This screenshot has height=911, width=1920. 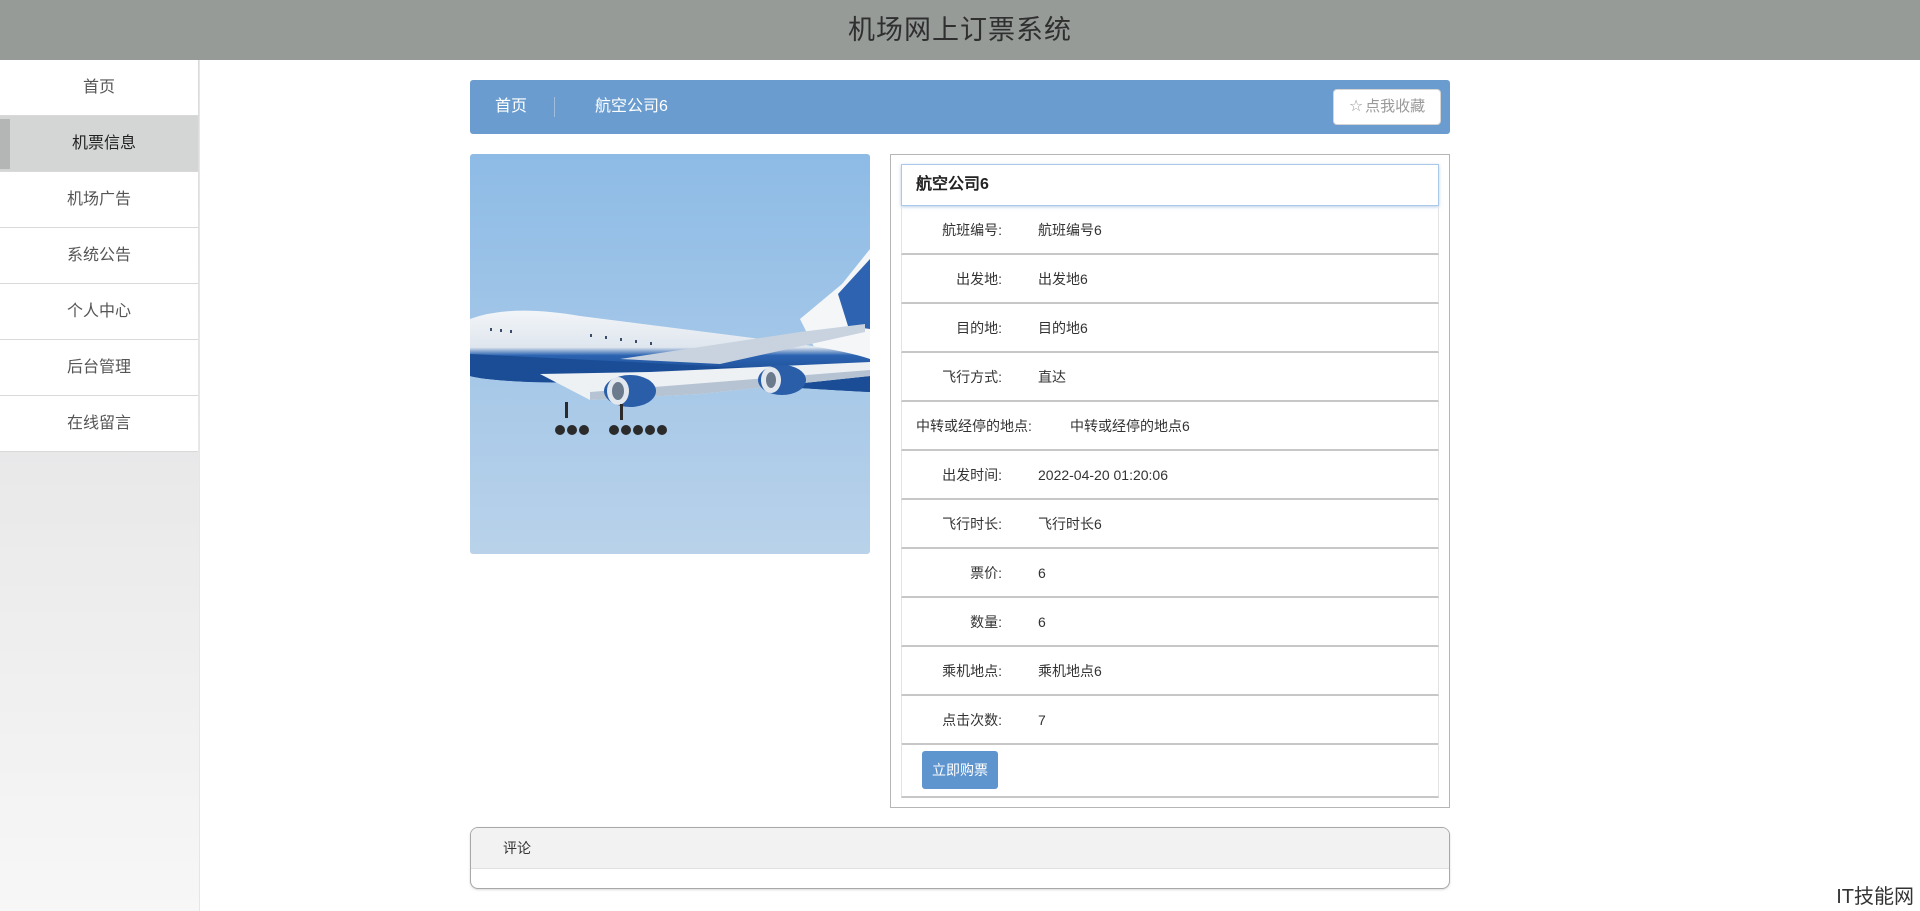 What do you see at coordinates (972, 475) in the screenshot?
I see `field-label: 出发时间:` at bounding box center [972, 475].